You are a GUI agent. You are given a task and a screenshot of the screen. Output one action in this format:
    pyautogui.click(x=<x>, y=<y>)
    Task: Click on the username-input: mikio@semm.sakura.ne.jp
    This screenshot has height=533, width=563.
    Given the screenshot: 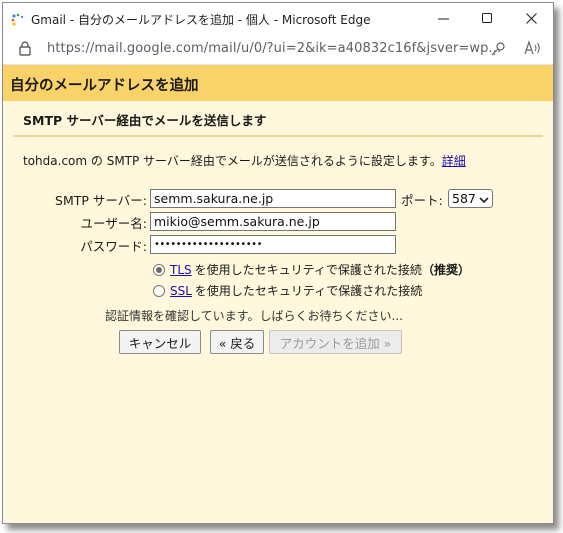 What is the action you would take?
    pyautogui.click(x=273, y=221)
    